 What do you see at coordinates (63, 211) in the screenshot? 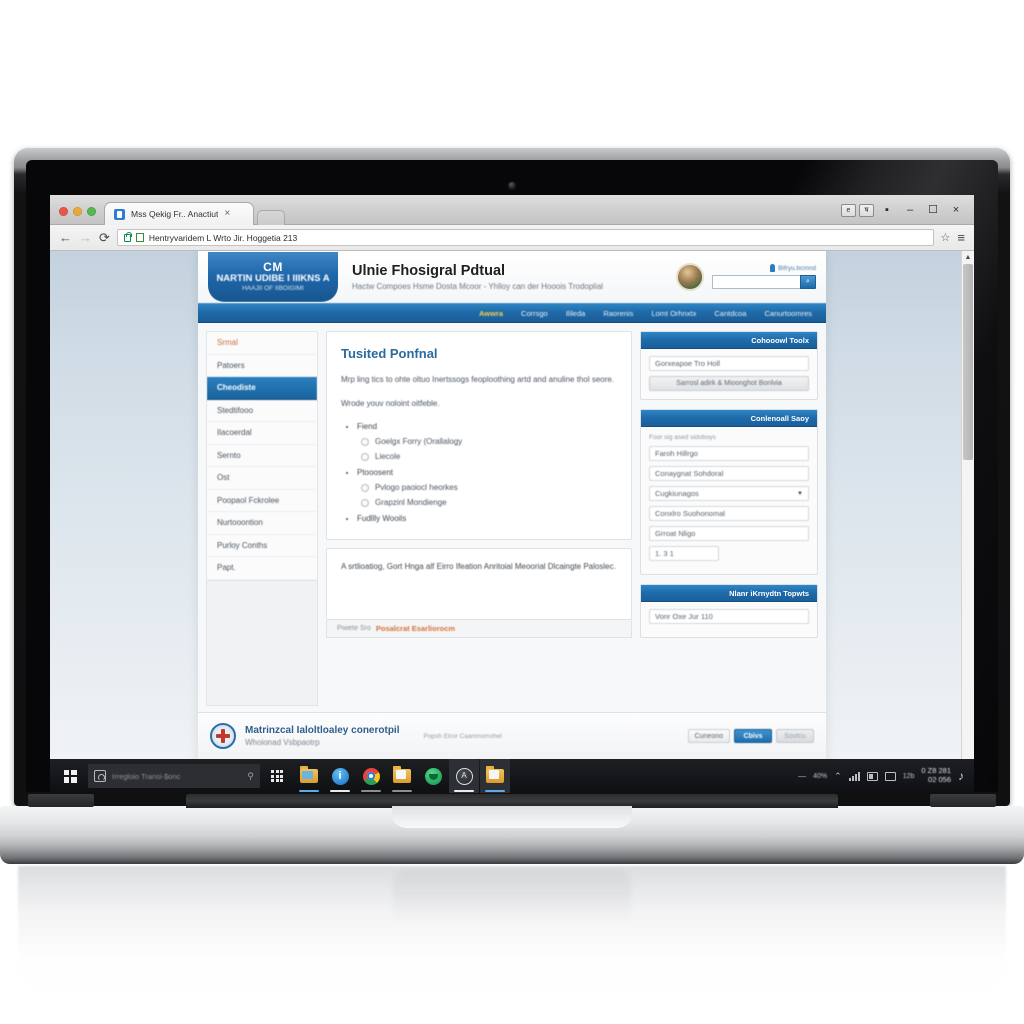
I see `close-dot` at bounding box center [63, 211].